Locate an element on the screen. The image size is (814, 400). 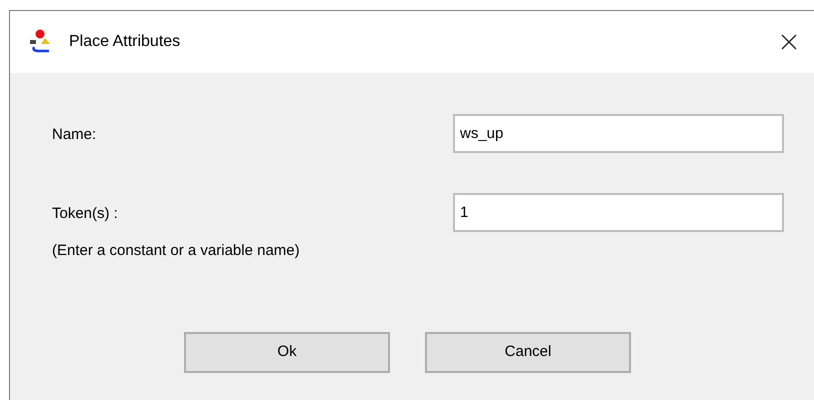
dialog-button: Ok is located at coordinates (287, 352).